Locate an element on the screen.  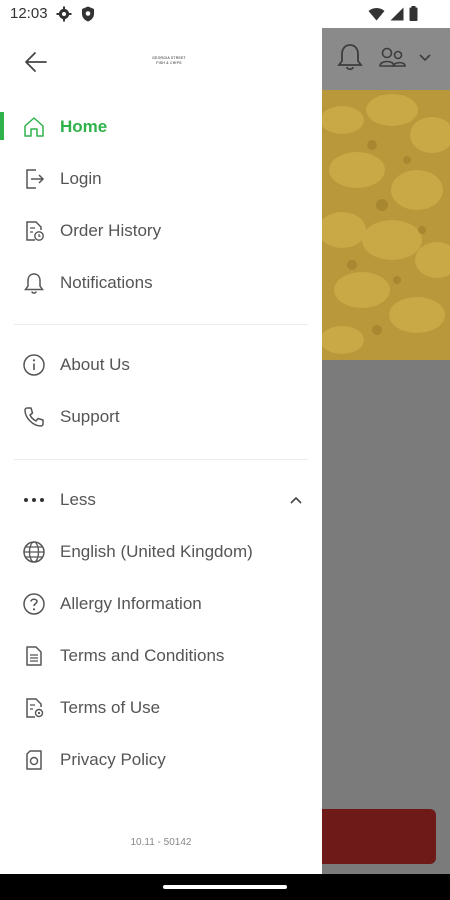
privacy-icon is located at coordinates (34, 760).